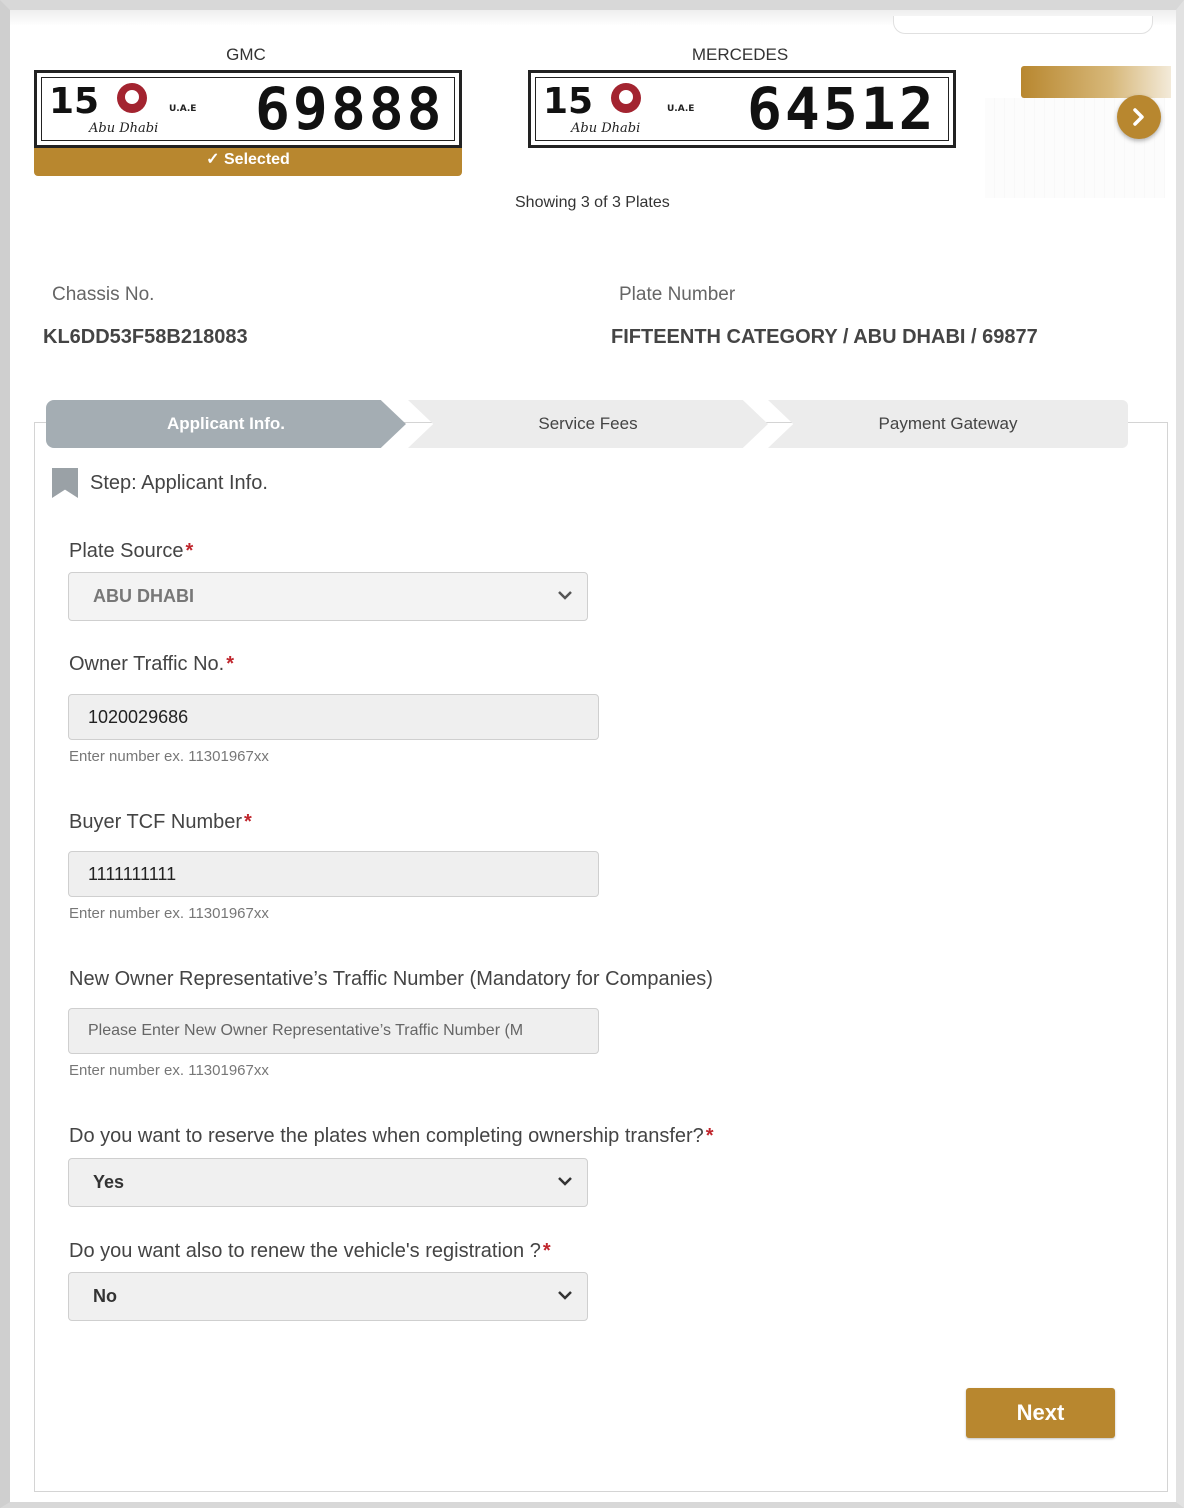 The height and width of the screenshot is (1508, 1184). What do you see at coordinates (156, 822) in the screenshot?
I see `buyer-tcf-label-text: Buyer TCF Number` at bounding box center [156, 822].